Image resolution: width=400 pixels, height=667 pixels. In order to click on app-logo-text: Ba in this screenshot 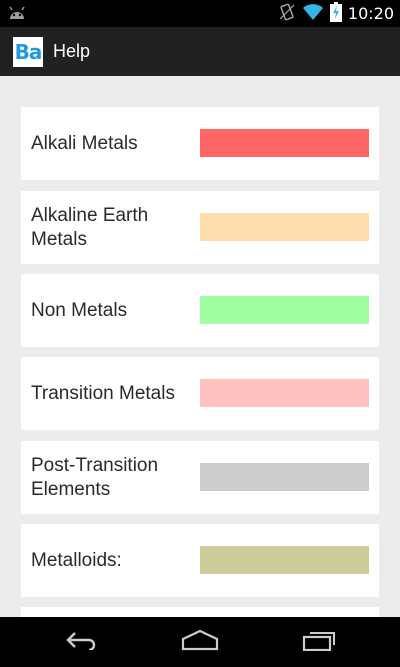, I will do `click(28, 51)`.